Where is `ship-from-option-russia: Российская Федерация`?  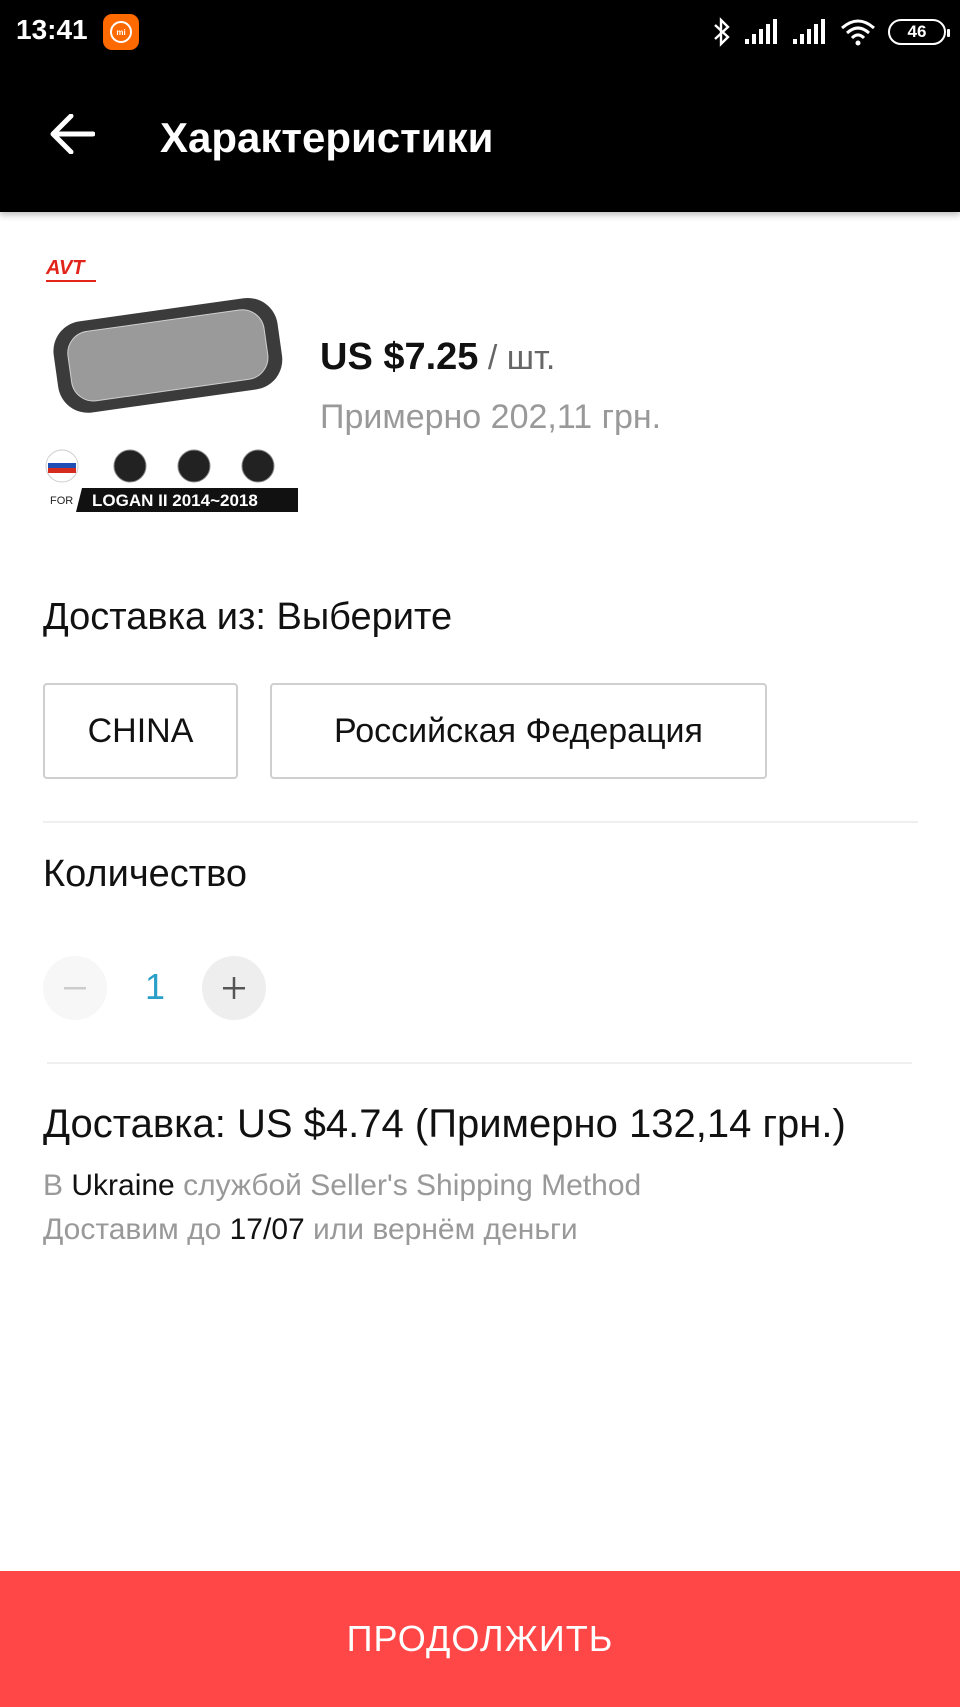 ship-from-option-russia: Российская Федерация is located at coordinates (518, 731).